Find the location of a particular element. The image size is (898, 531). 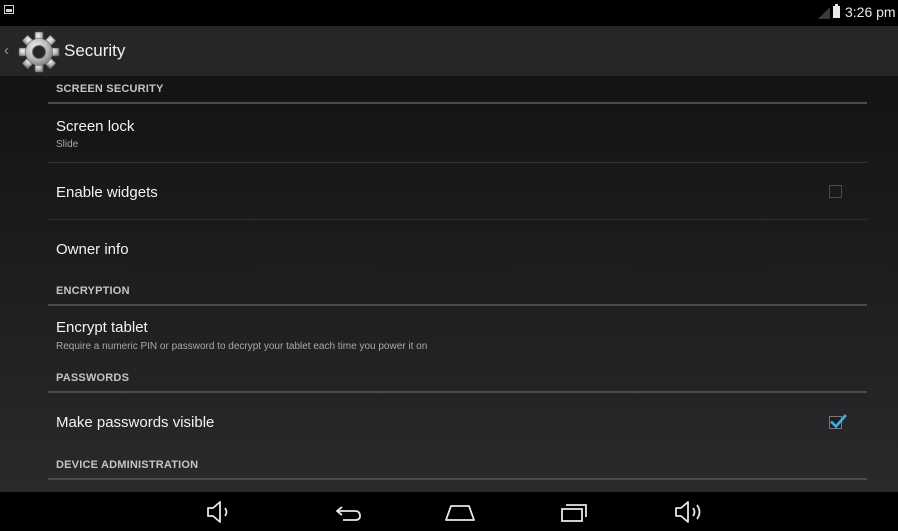

action-bar: ‹ Security is located at coordinates (449, 51).